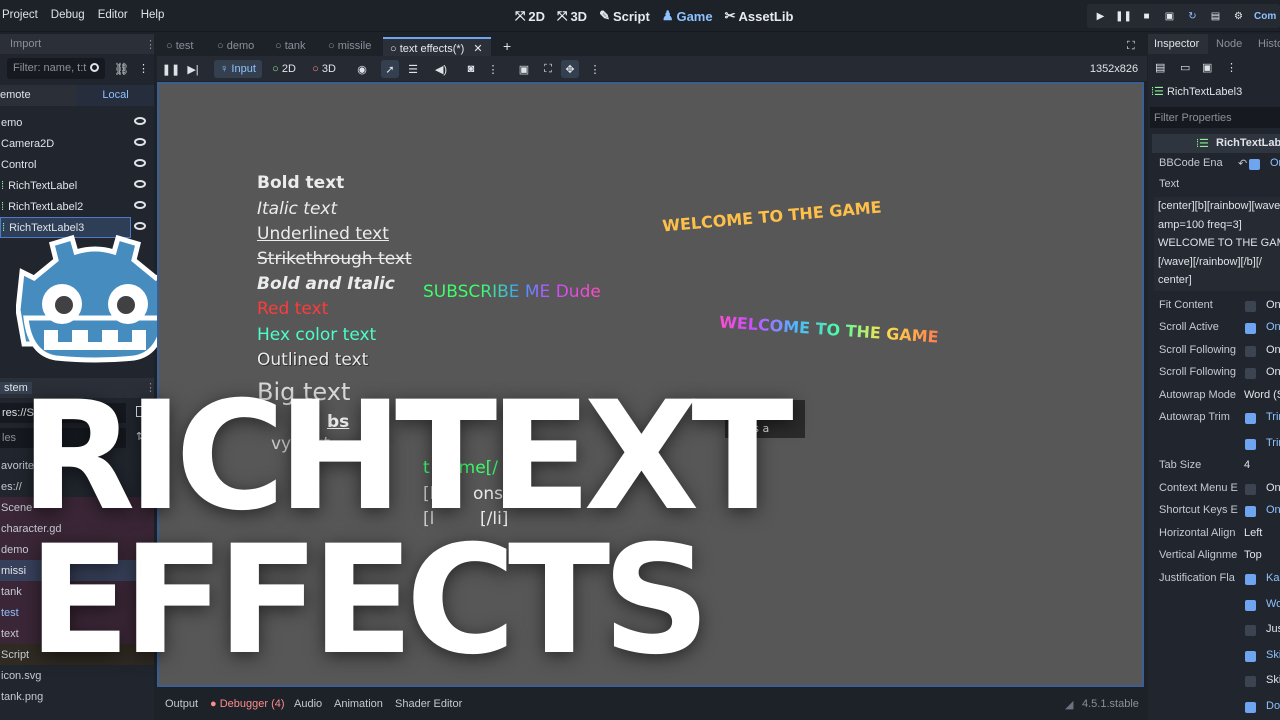  What do you see at coordinates (20, 15) in the screenshot?
I see `menu-project: Project` at bounding box center [20, 15].